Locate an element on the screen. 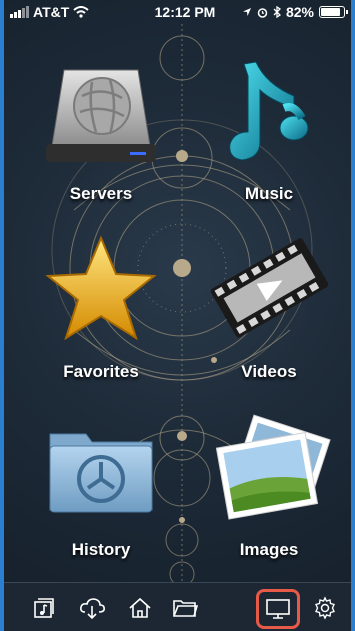 The width and height of the screenshot is (355, 631). history-label: History is located at coordinates (101, 549).